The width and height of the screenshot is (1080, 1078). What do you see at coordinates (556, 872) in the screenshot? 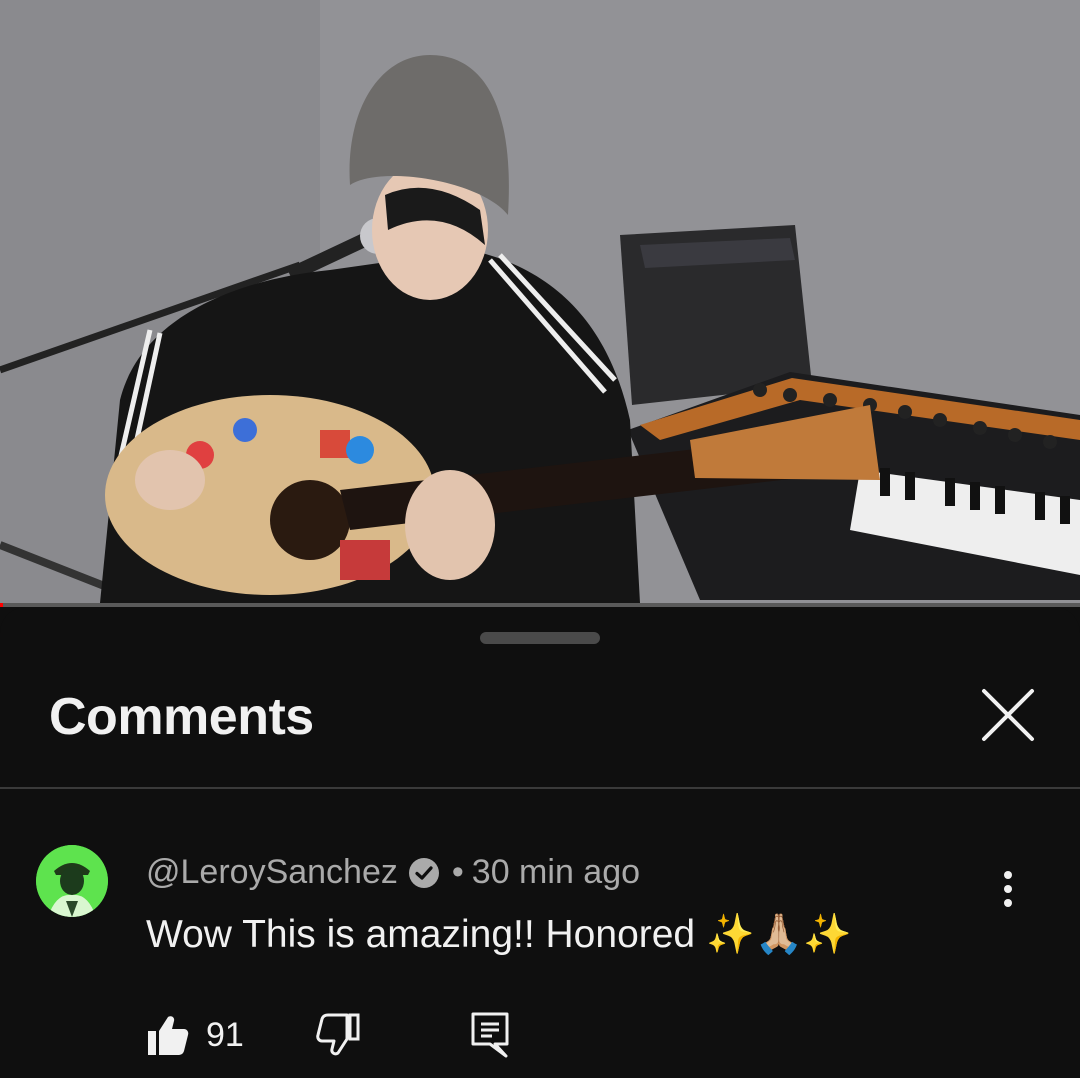
I see `comment-timestamp: 30 min ago` at bounding box center [556, 872].